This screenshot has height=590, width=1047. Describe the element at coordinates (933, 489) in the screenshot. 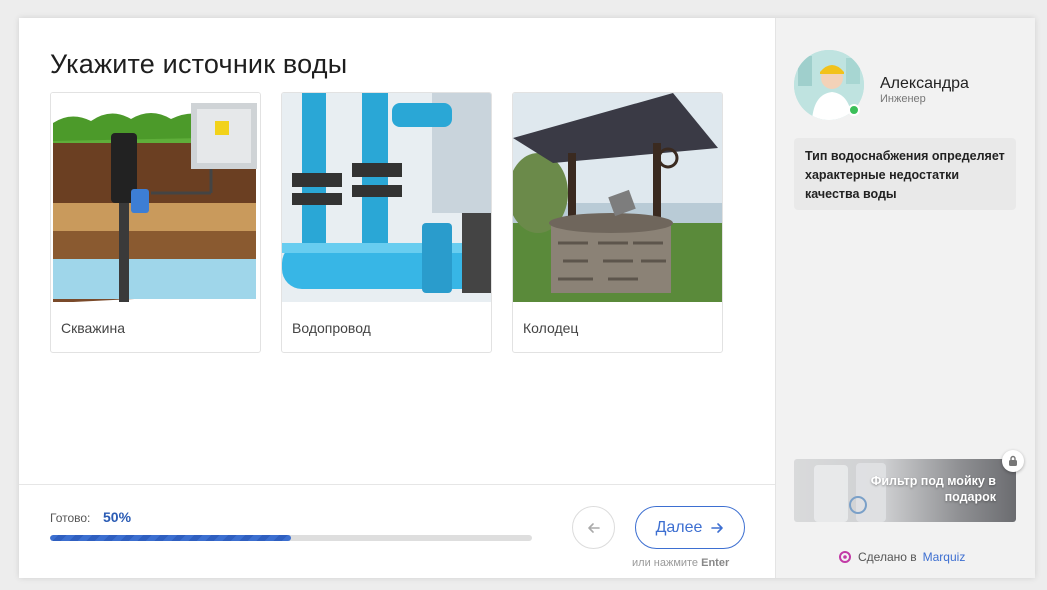

I see `bonus-text: Фильтр под мойку в подарок` at that location.